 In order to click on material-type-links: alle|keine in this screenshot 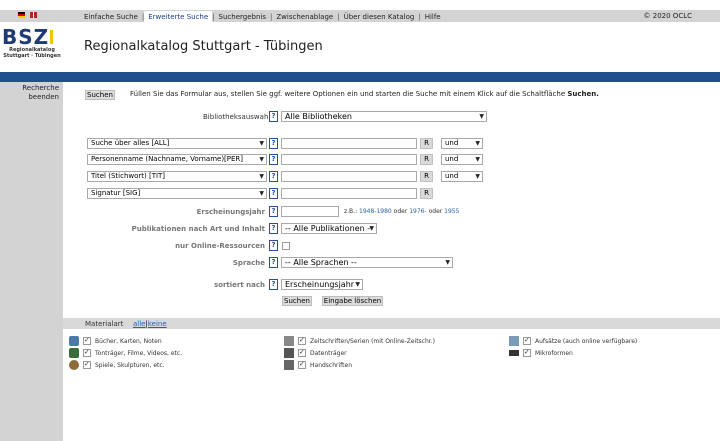, I will do `click(150, 324)`.